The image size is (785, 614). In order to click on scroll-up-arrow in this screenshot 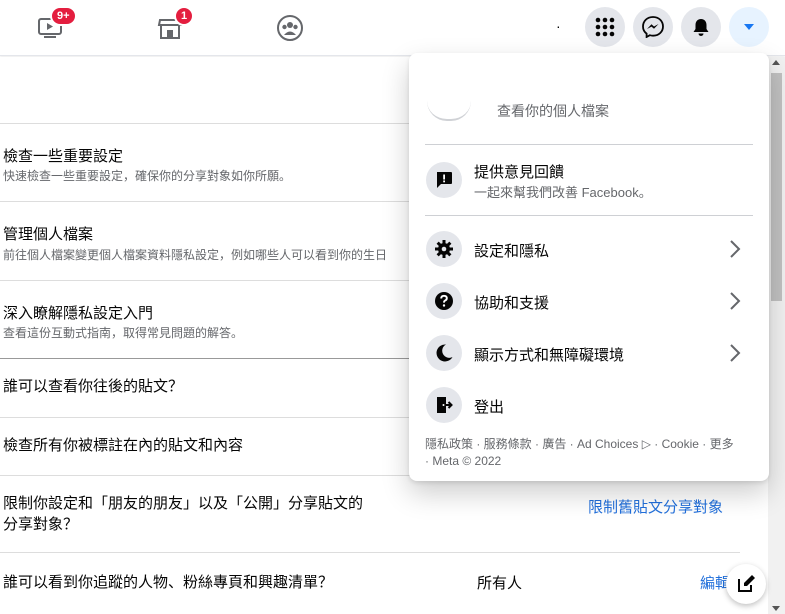, I will do `click(776, 62)`.